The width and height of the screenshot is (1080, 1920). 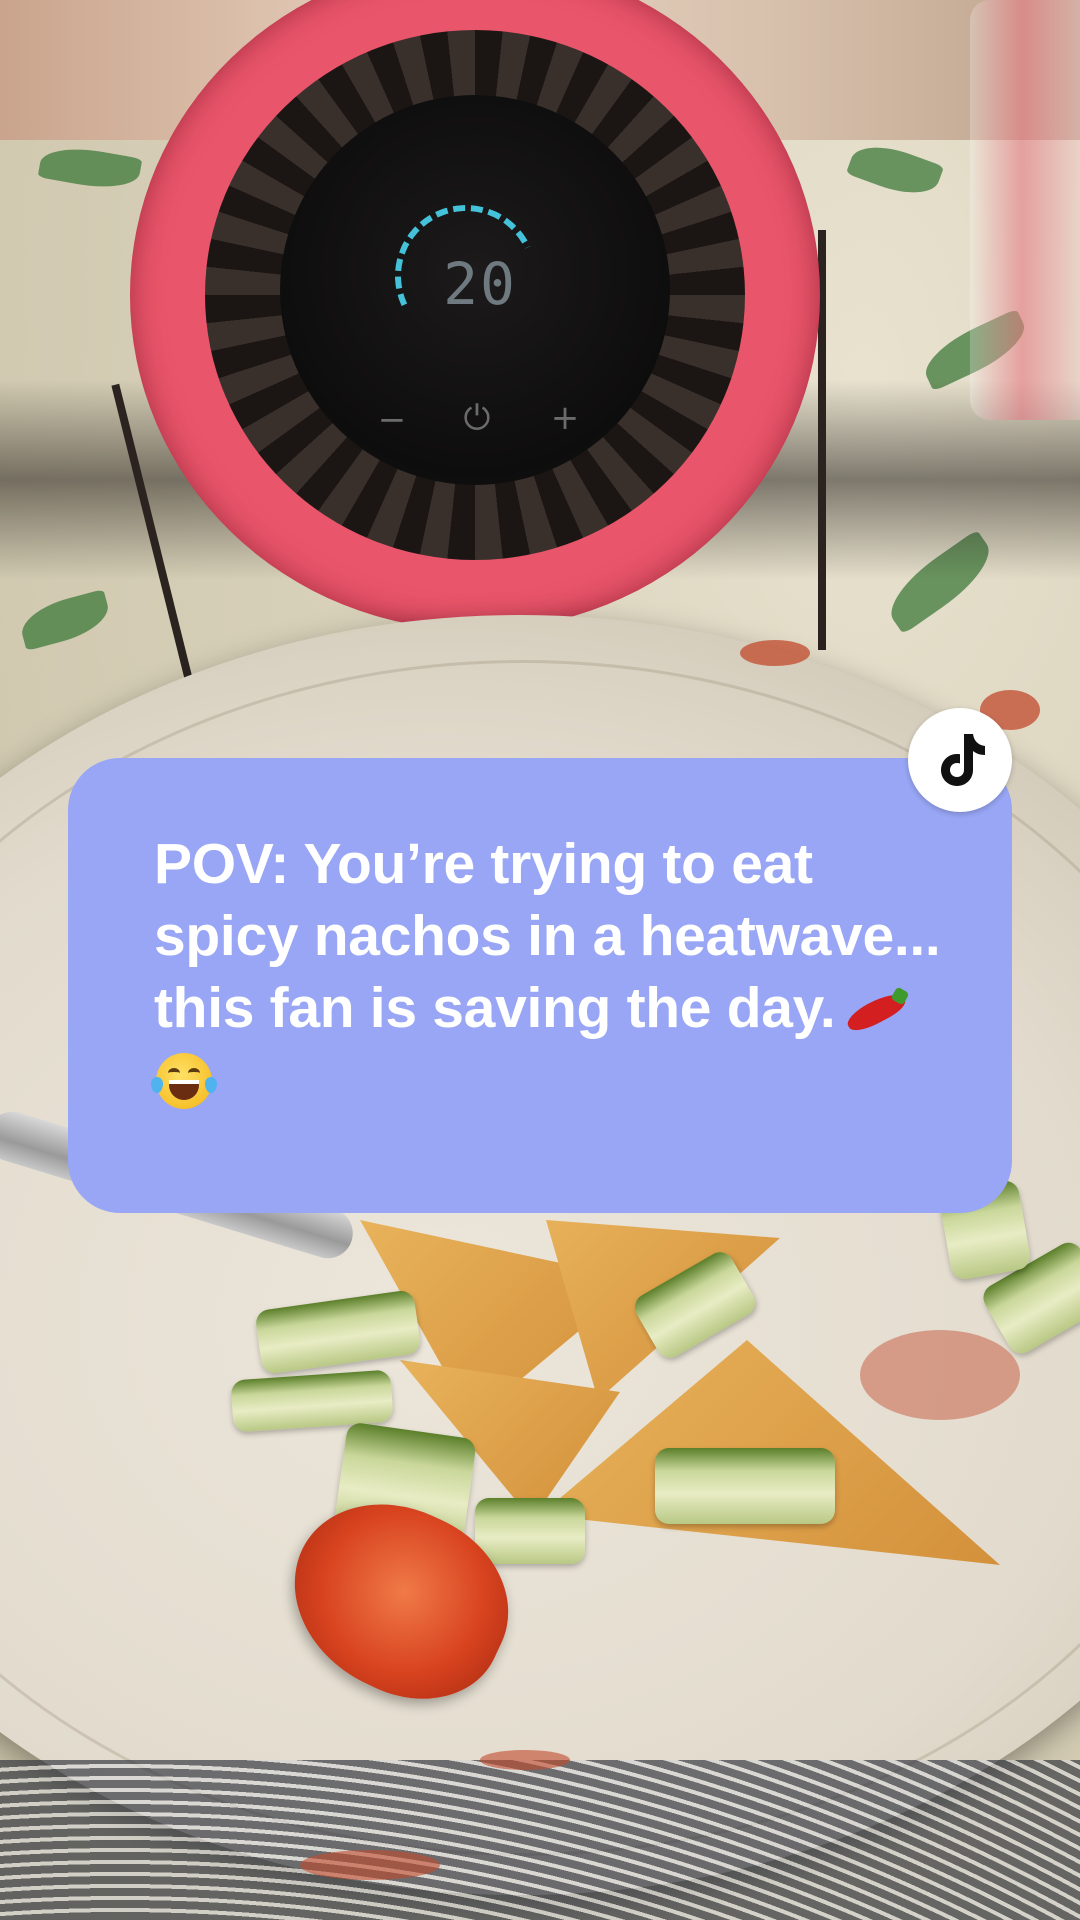 I want to click on chili-pepper-icon, so click(x=876, y=1011).